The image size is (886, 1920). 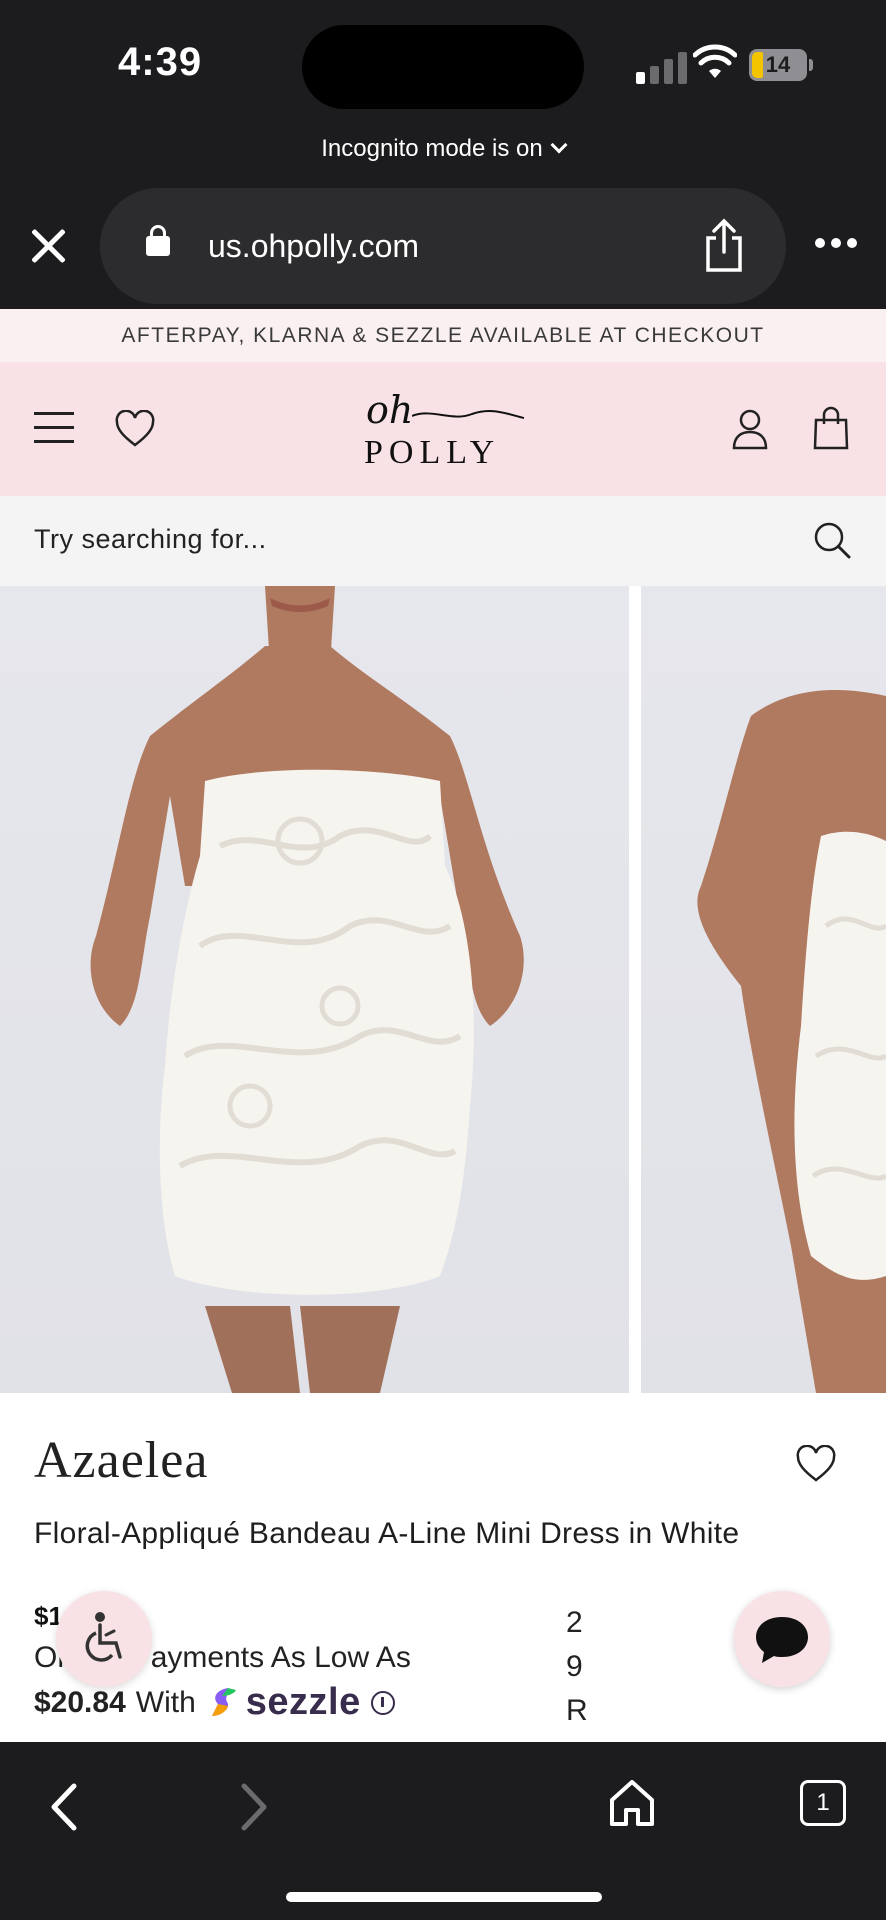 What do you see at coordinates (223, 1701) in the screenshot?
I see `sezzle-logo-icon` at bounding box center [223, 1701].